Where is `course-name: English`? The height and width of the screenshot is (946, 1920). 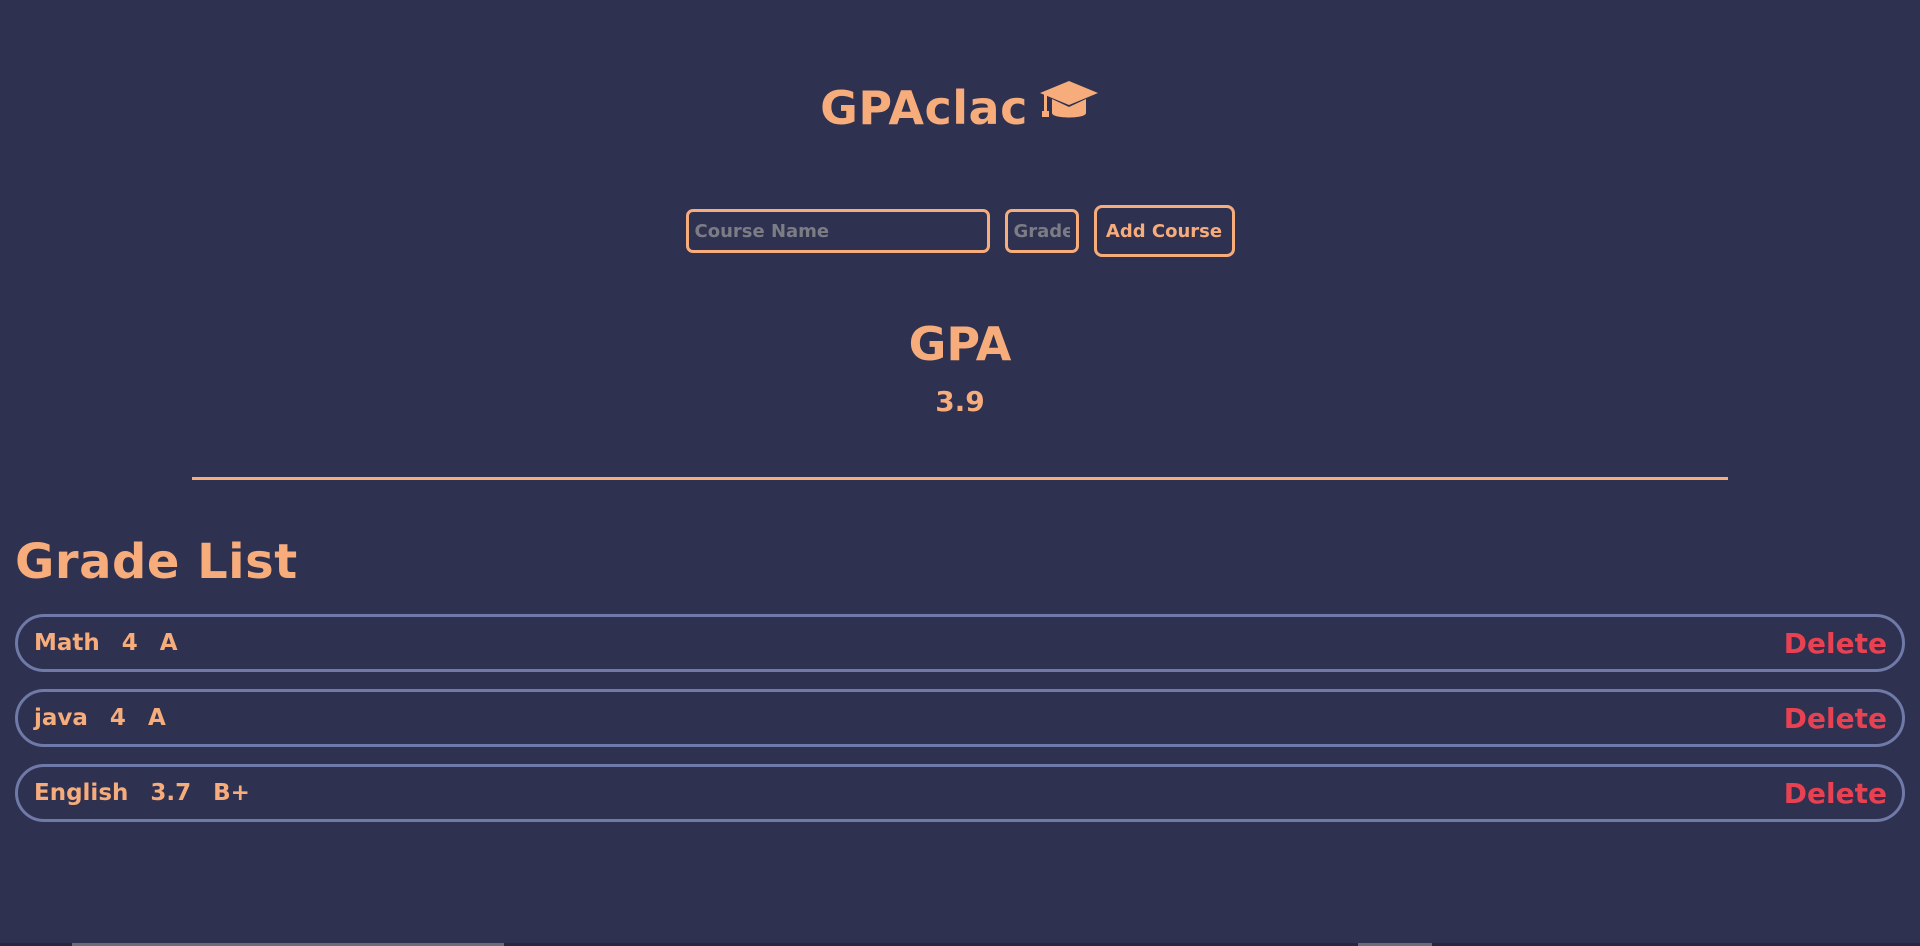 course-name: English is located at coordinates (81, 793).